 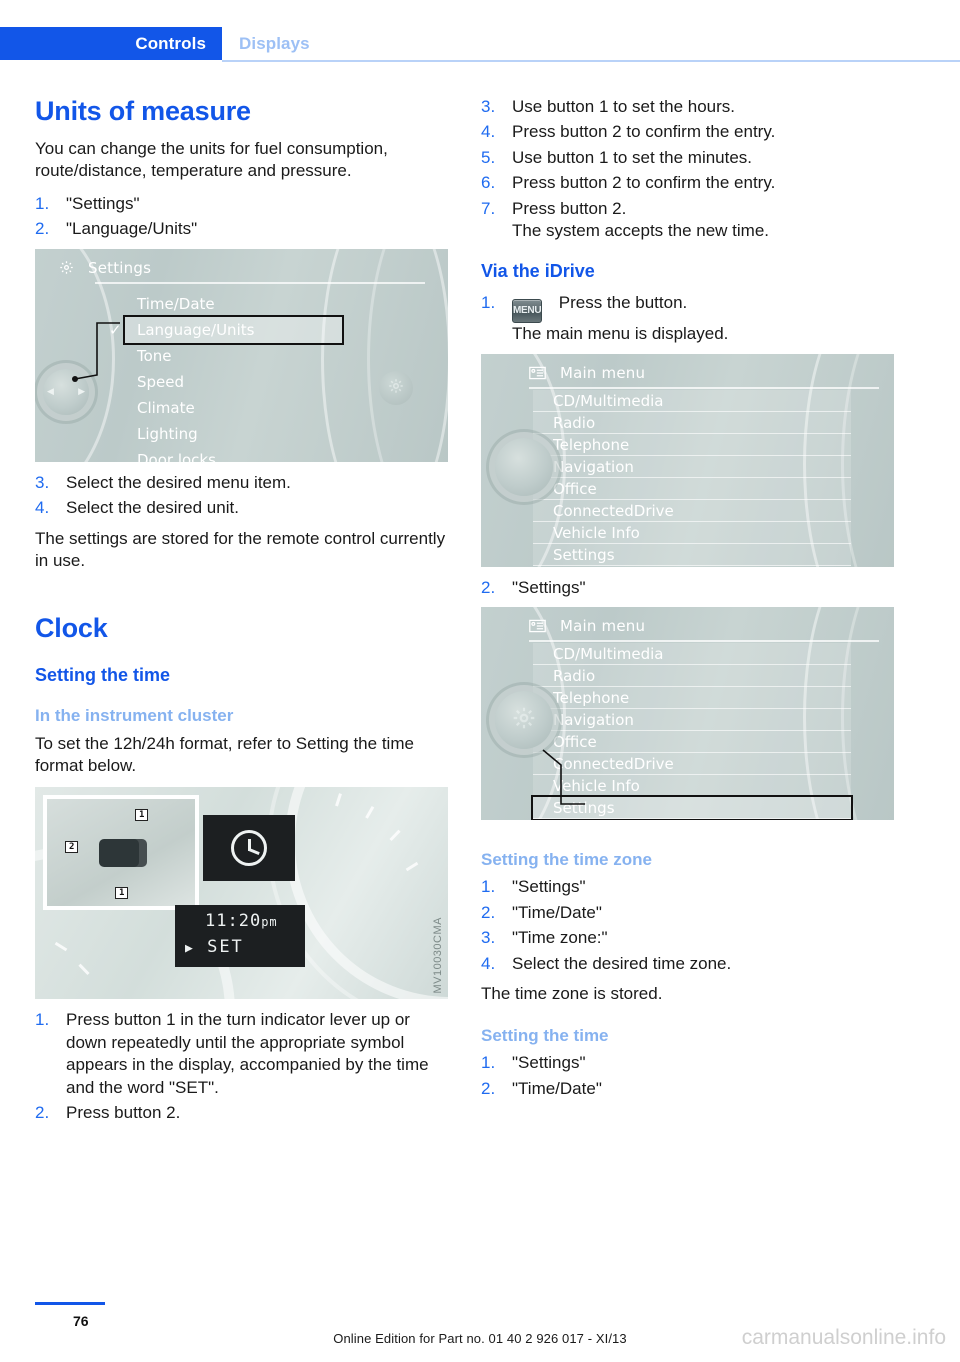 What do you see at coordinates (692, 532) in the screenshot?
I see `menu-item-vehicle-info: Vehicle Info` at bounding box center [692, 532].